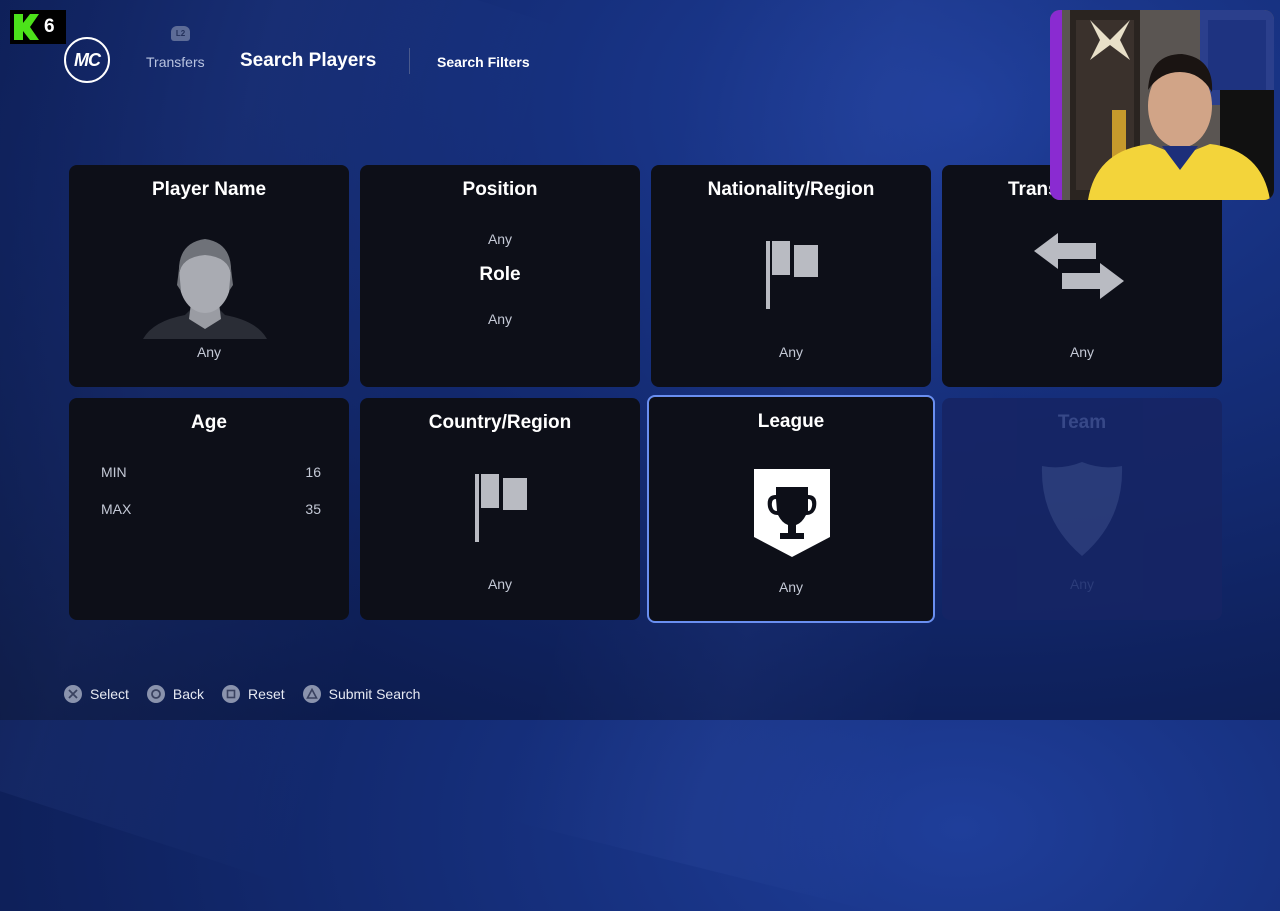 This screenshot has height=911, width=1280. Describe the element at coordinates (791, 352) in the screenshot. I see `nationality-value: Any` at that location.